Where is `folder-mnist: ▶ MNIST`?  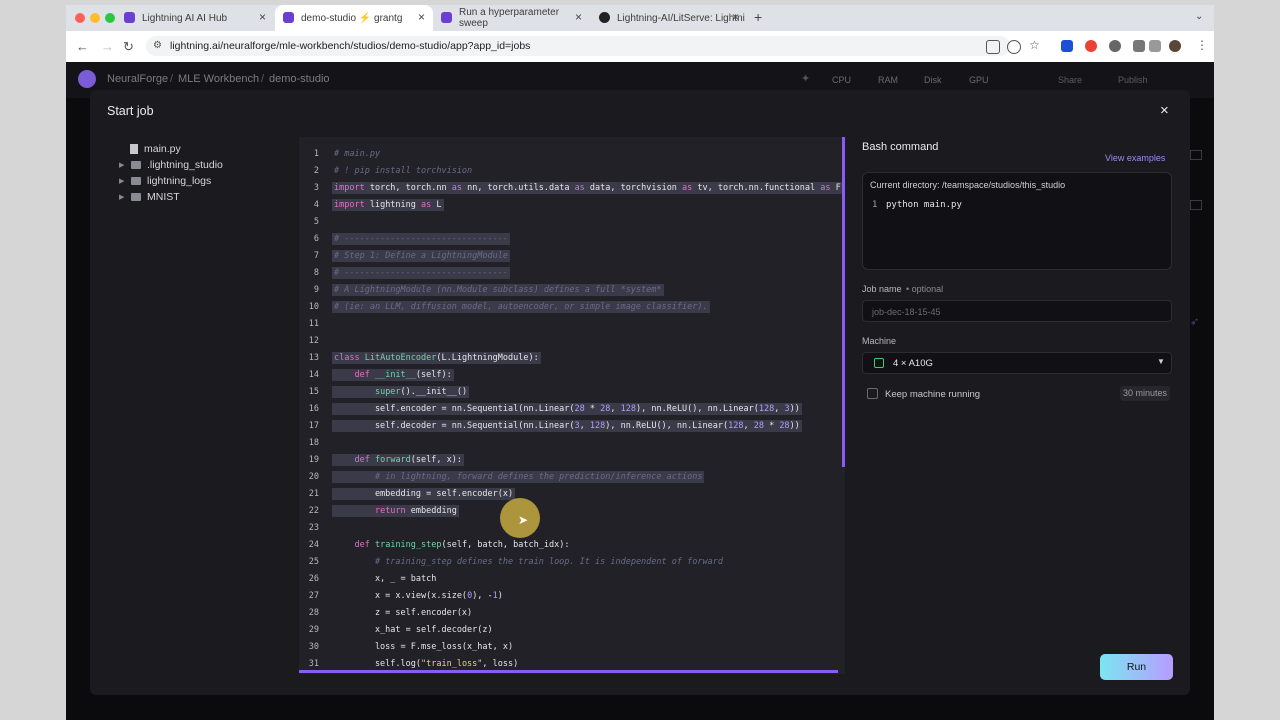 folder-mnist: ▶ MNIST is located at coordinates (149, 197).